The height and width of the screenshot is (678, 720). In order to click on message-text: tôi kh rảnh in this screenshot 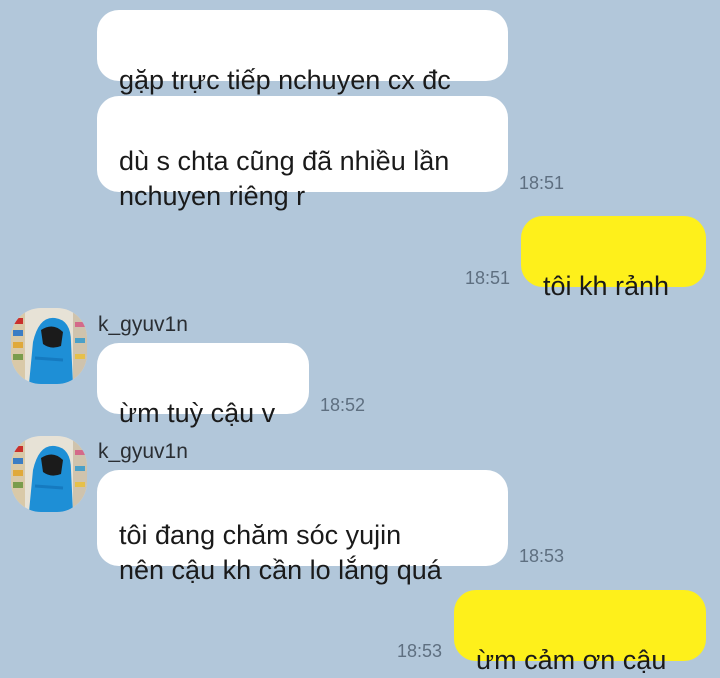, I will do `click(606, 286)`.